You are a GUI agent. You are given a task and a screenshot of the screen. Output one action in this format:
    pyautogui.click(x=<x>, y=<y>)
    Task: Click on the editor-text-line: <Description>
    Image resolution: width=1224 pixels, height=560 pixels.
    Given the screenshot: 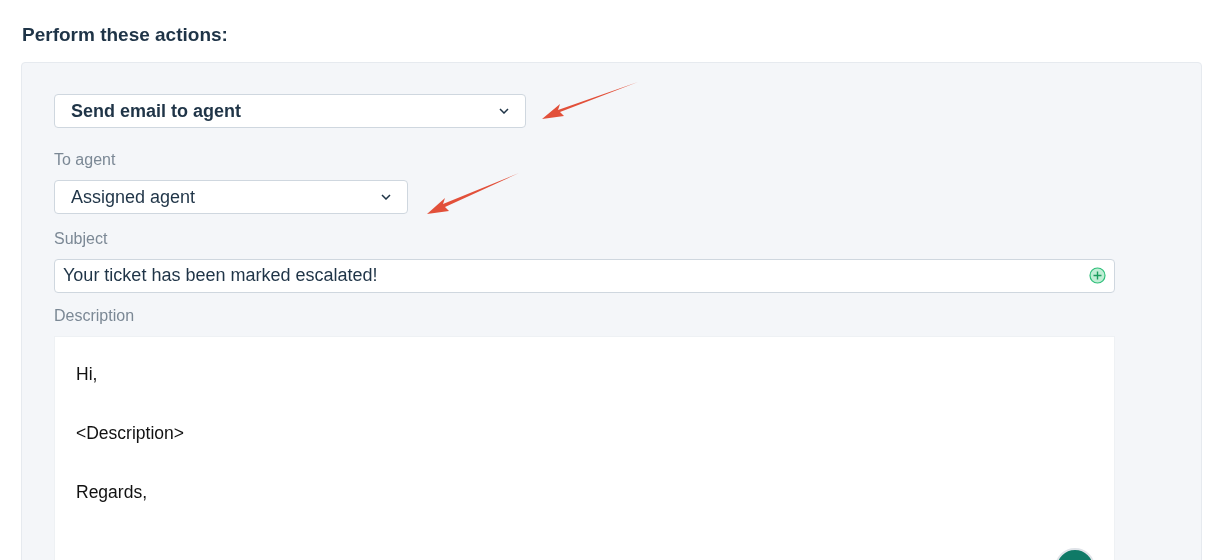 What is the action you would take?
    pyautogui.click(x=130, y=434)
    